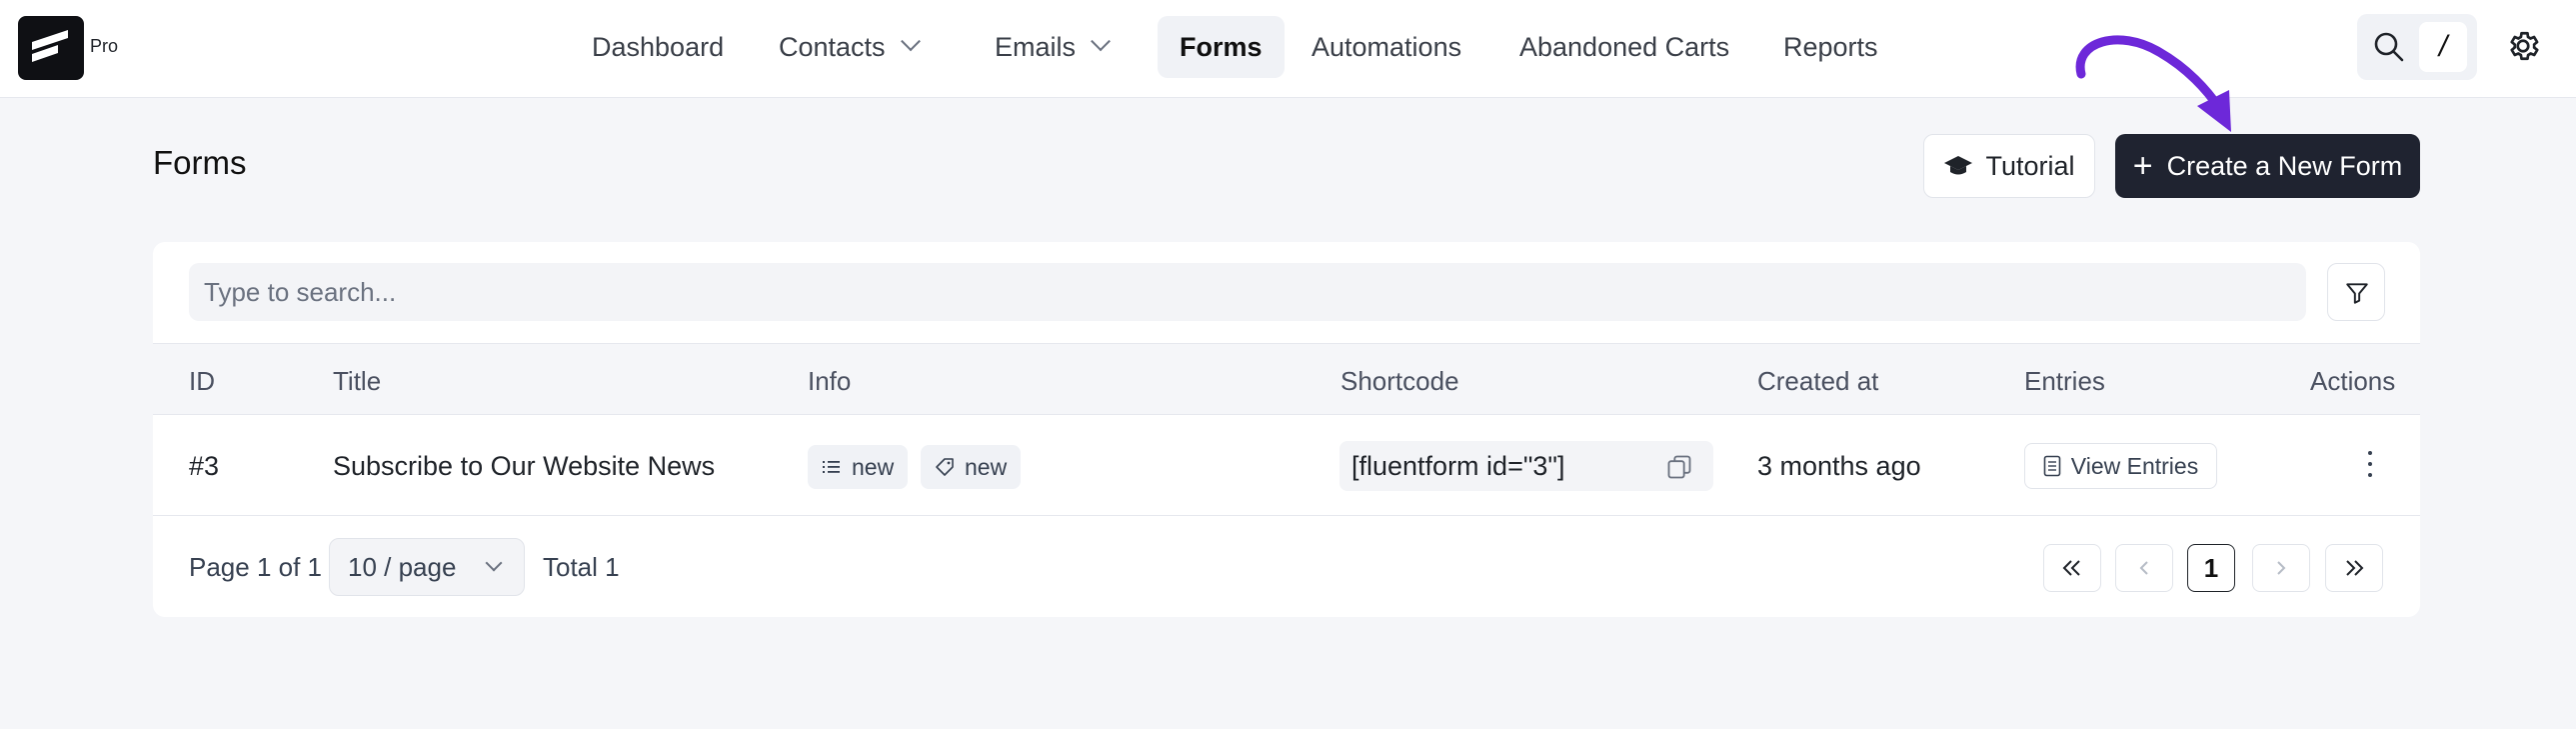 This screenshot has height=729, width=2576. I want to click on first-page-button, so click(2072, 568).